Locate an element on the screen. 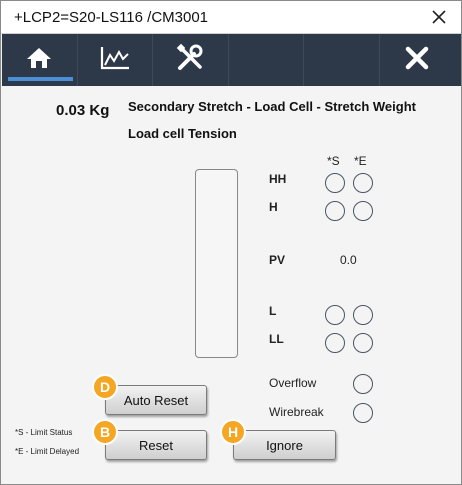 The width and height of the screenshot is (462, 485). reset-shortcut-badge: B is located at coordinates (105, 432).